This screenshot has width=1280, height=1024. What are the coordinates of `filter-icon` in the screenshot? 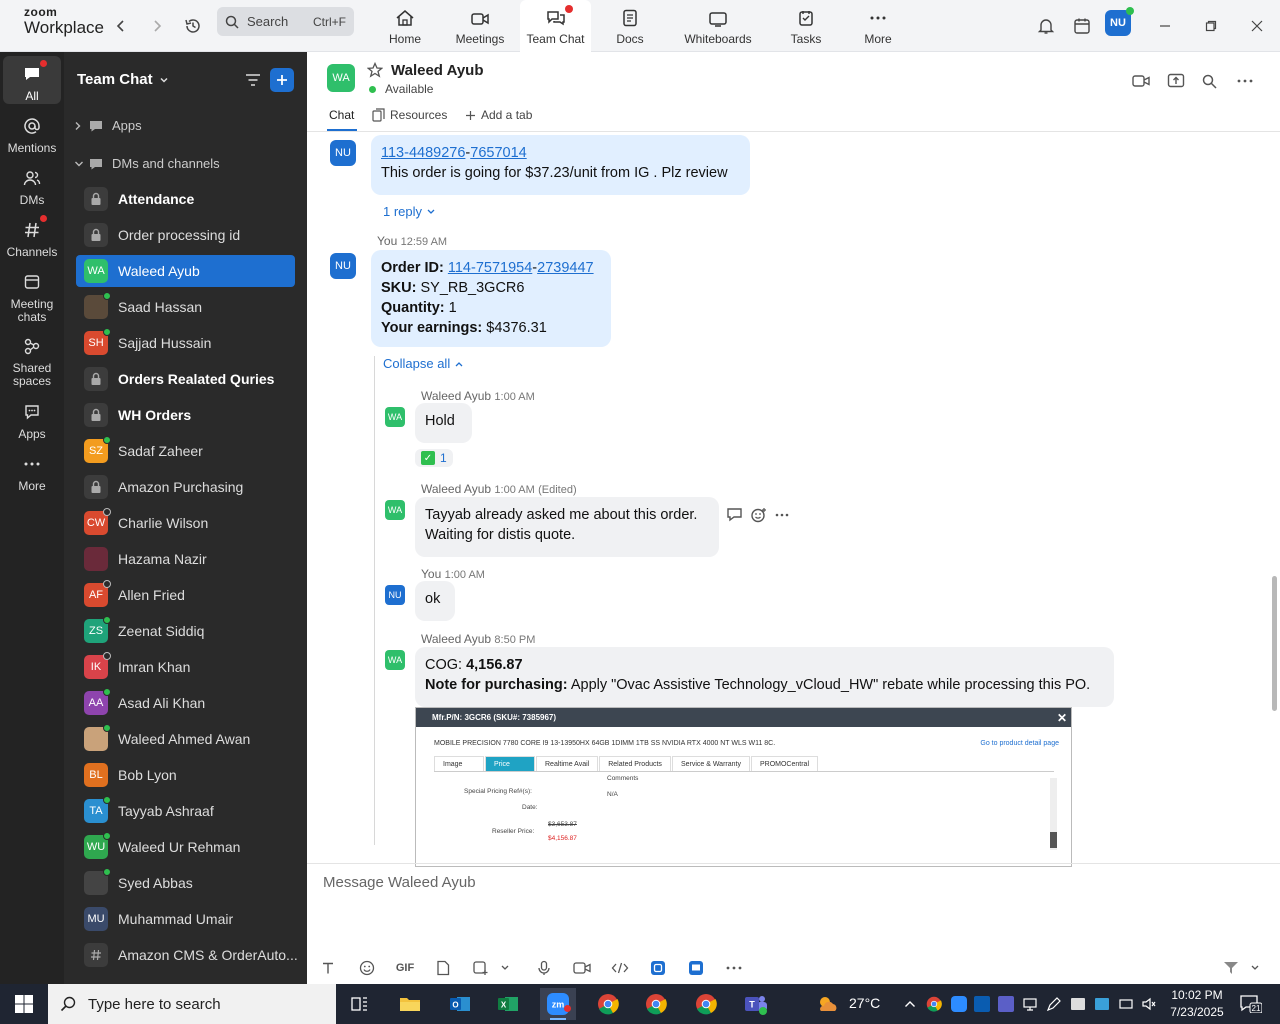 It's located at (253, 80).